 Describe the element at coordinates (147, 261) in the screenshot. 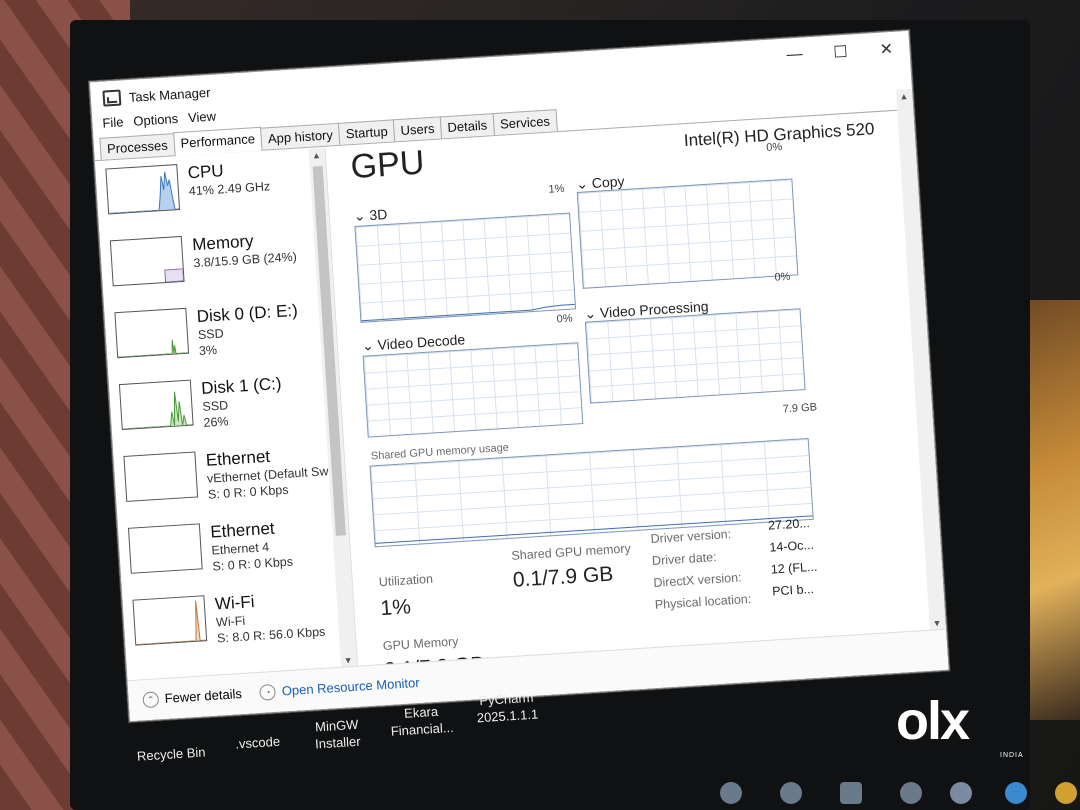

I see `memory-mini-graph` at that location.